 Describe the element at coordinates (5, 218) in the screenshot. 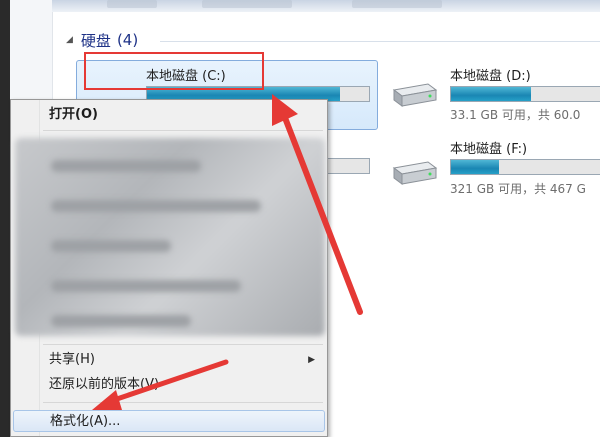

I see `window-left-border` at that location.